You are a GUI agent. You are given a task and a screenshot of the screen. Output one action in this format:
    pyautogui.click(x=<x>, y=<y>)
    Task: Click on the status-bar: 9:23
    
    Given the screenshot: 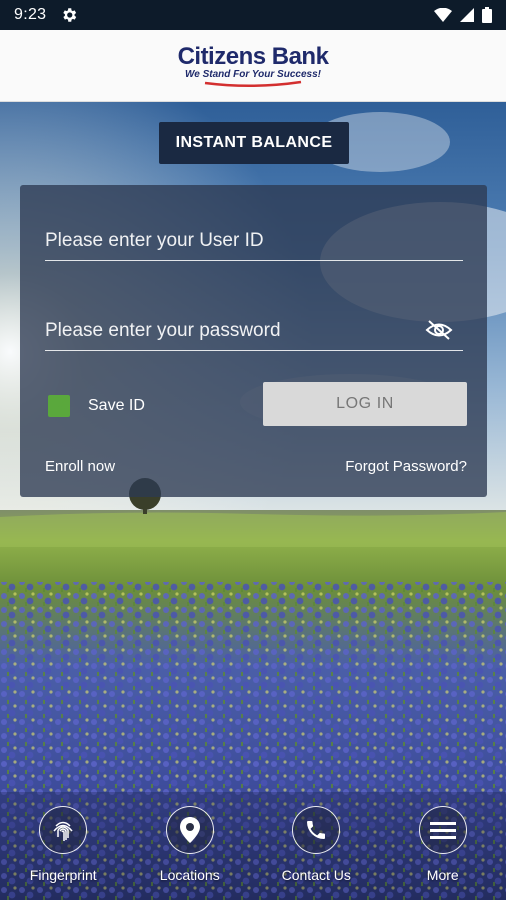 What is the action you would take?
    pyautogui.click(x=253, y=15)
    